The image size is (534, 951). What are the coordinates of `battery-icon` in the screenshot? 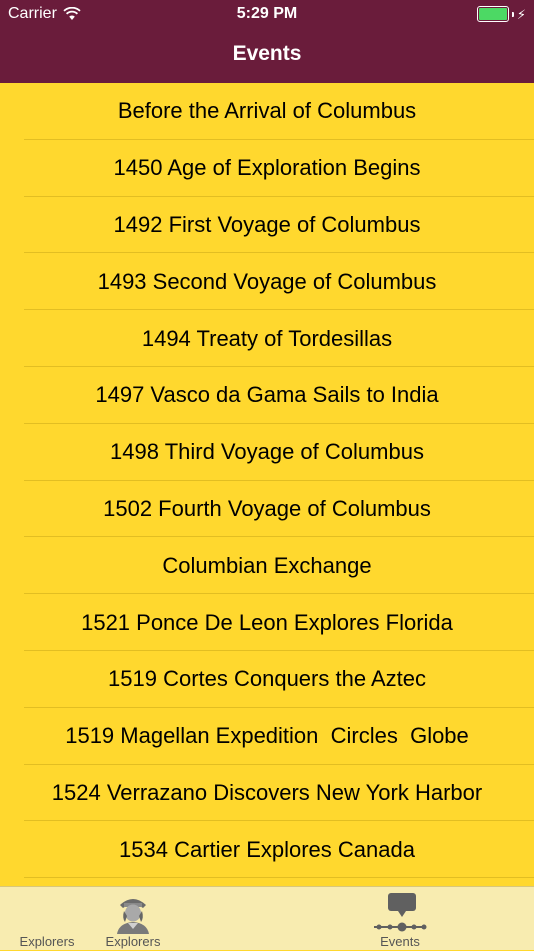 It's located at (492, 14).